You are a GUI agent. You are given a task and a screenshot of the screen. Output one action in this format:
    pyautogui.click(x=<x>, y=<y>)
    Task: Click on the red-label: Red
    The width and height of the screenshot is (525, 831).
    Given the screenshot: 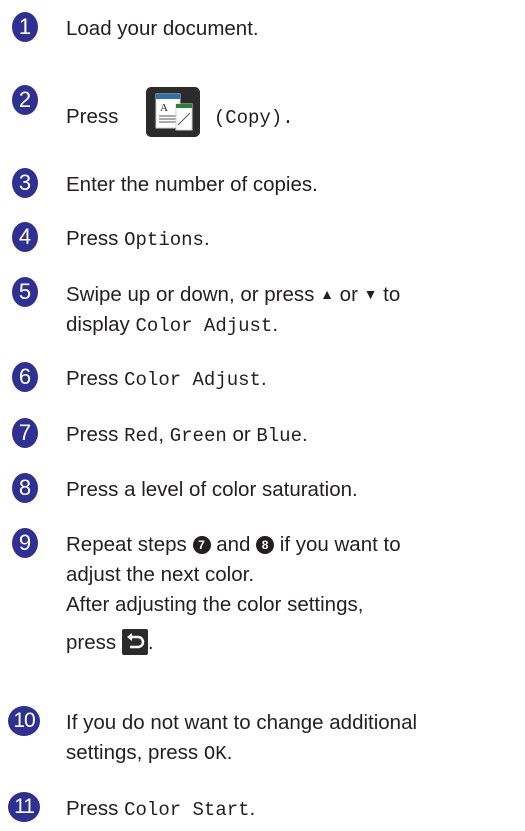 What is the action you would take?
    pyautogui.click(x=141, y=436)
    